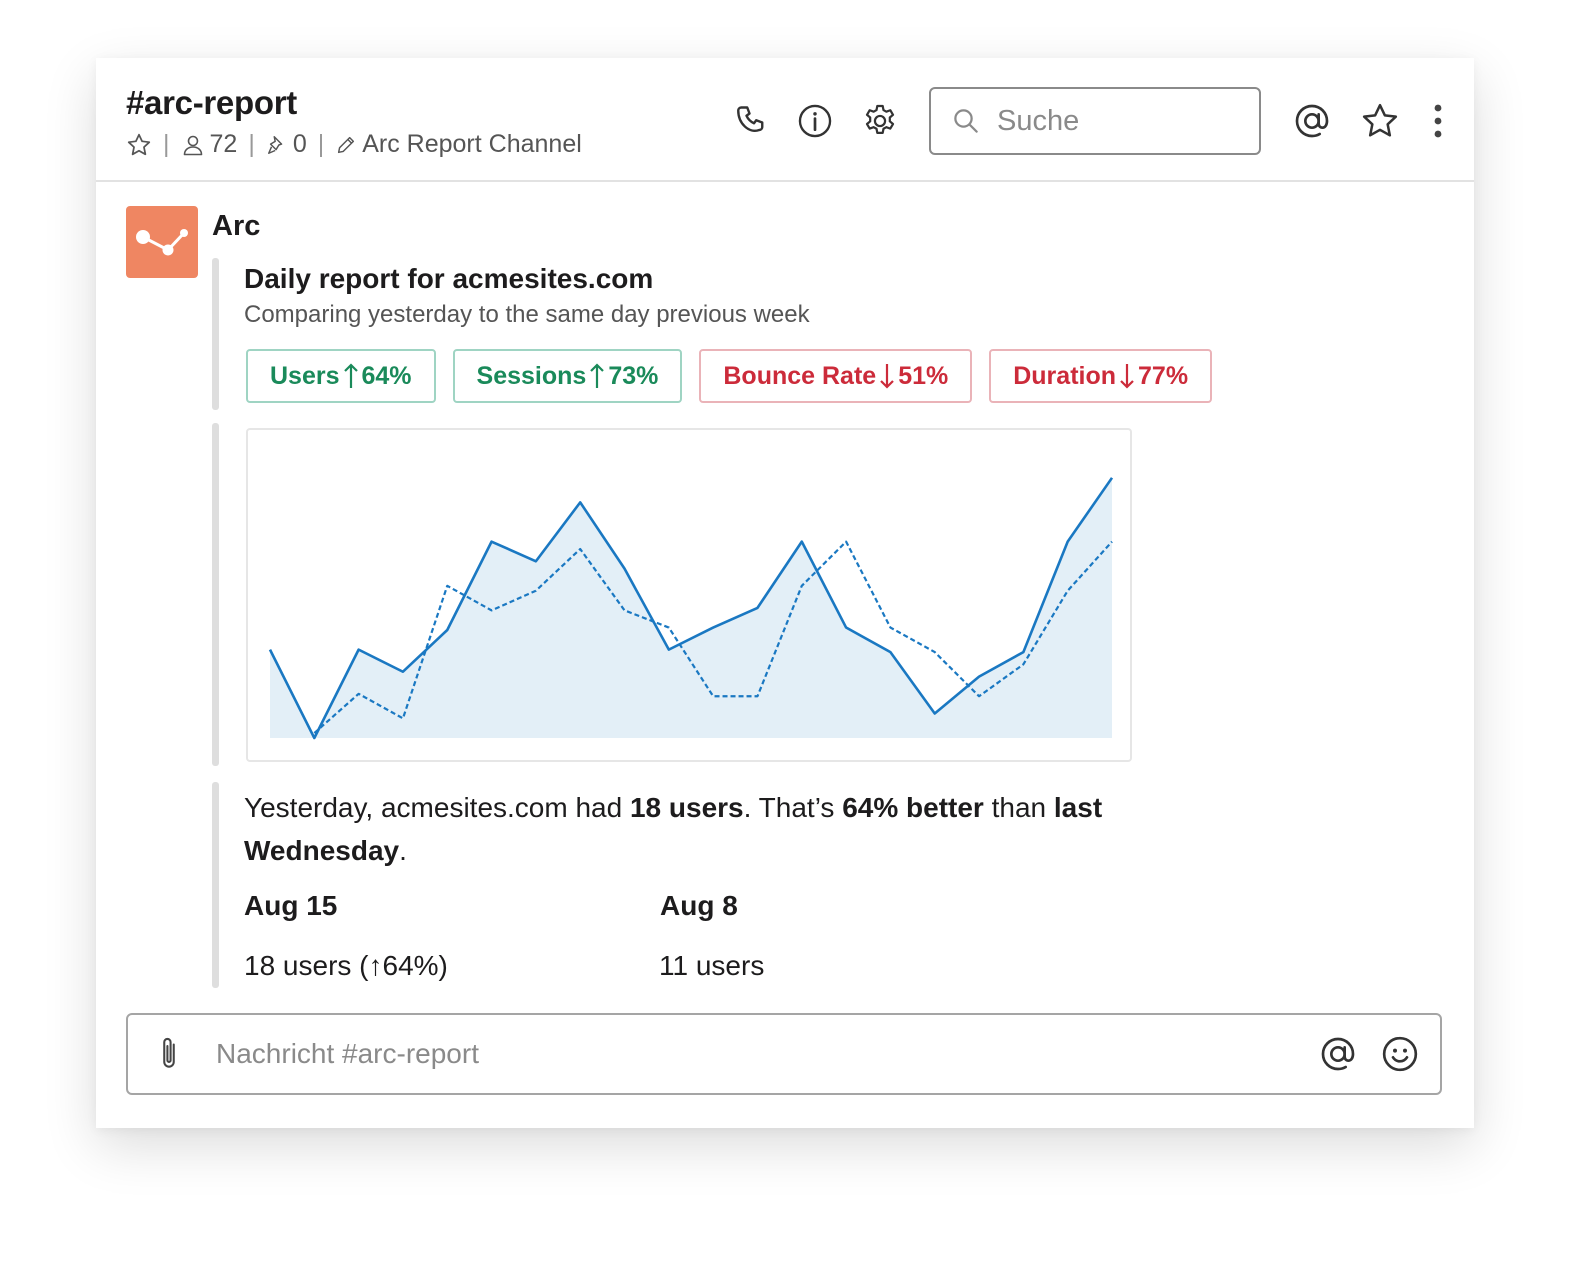 This screenshot has height=1276, width=1592. I want to click on search-input: Suche, so click(1095, 121).